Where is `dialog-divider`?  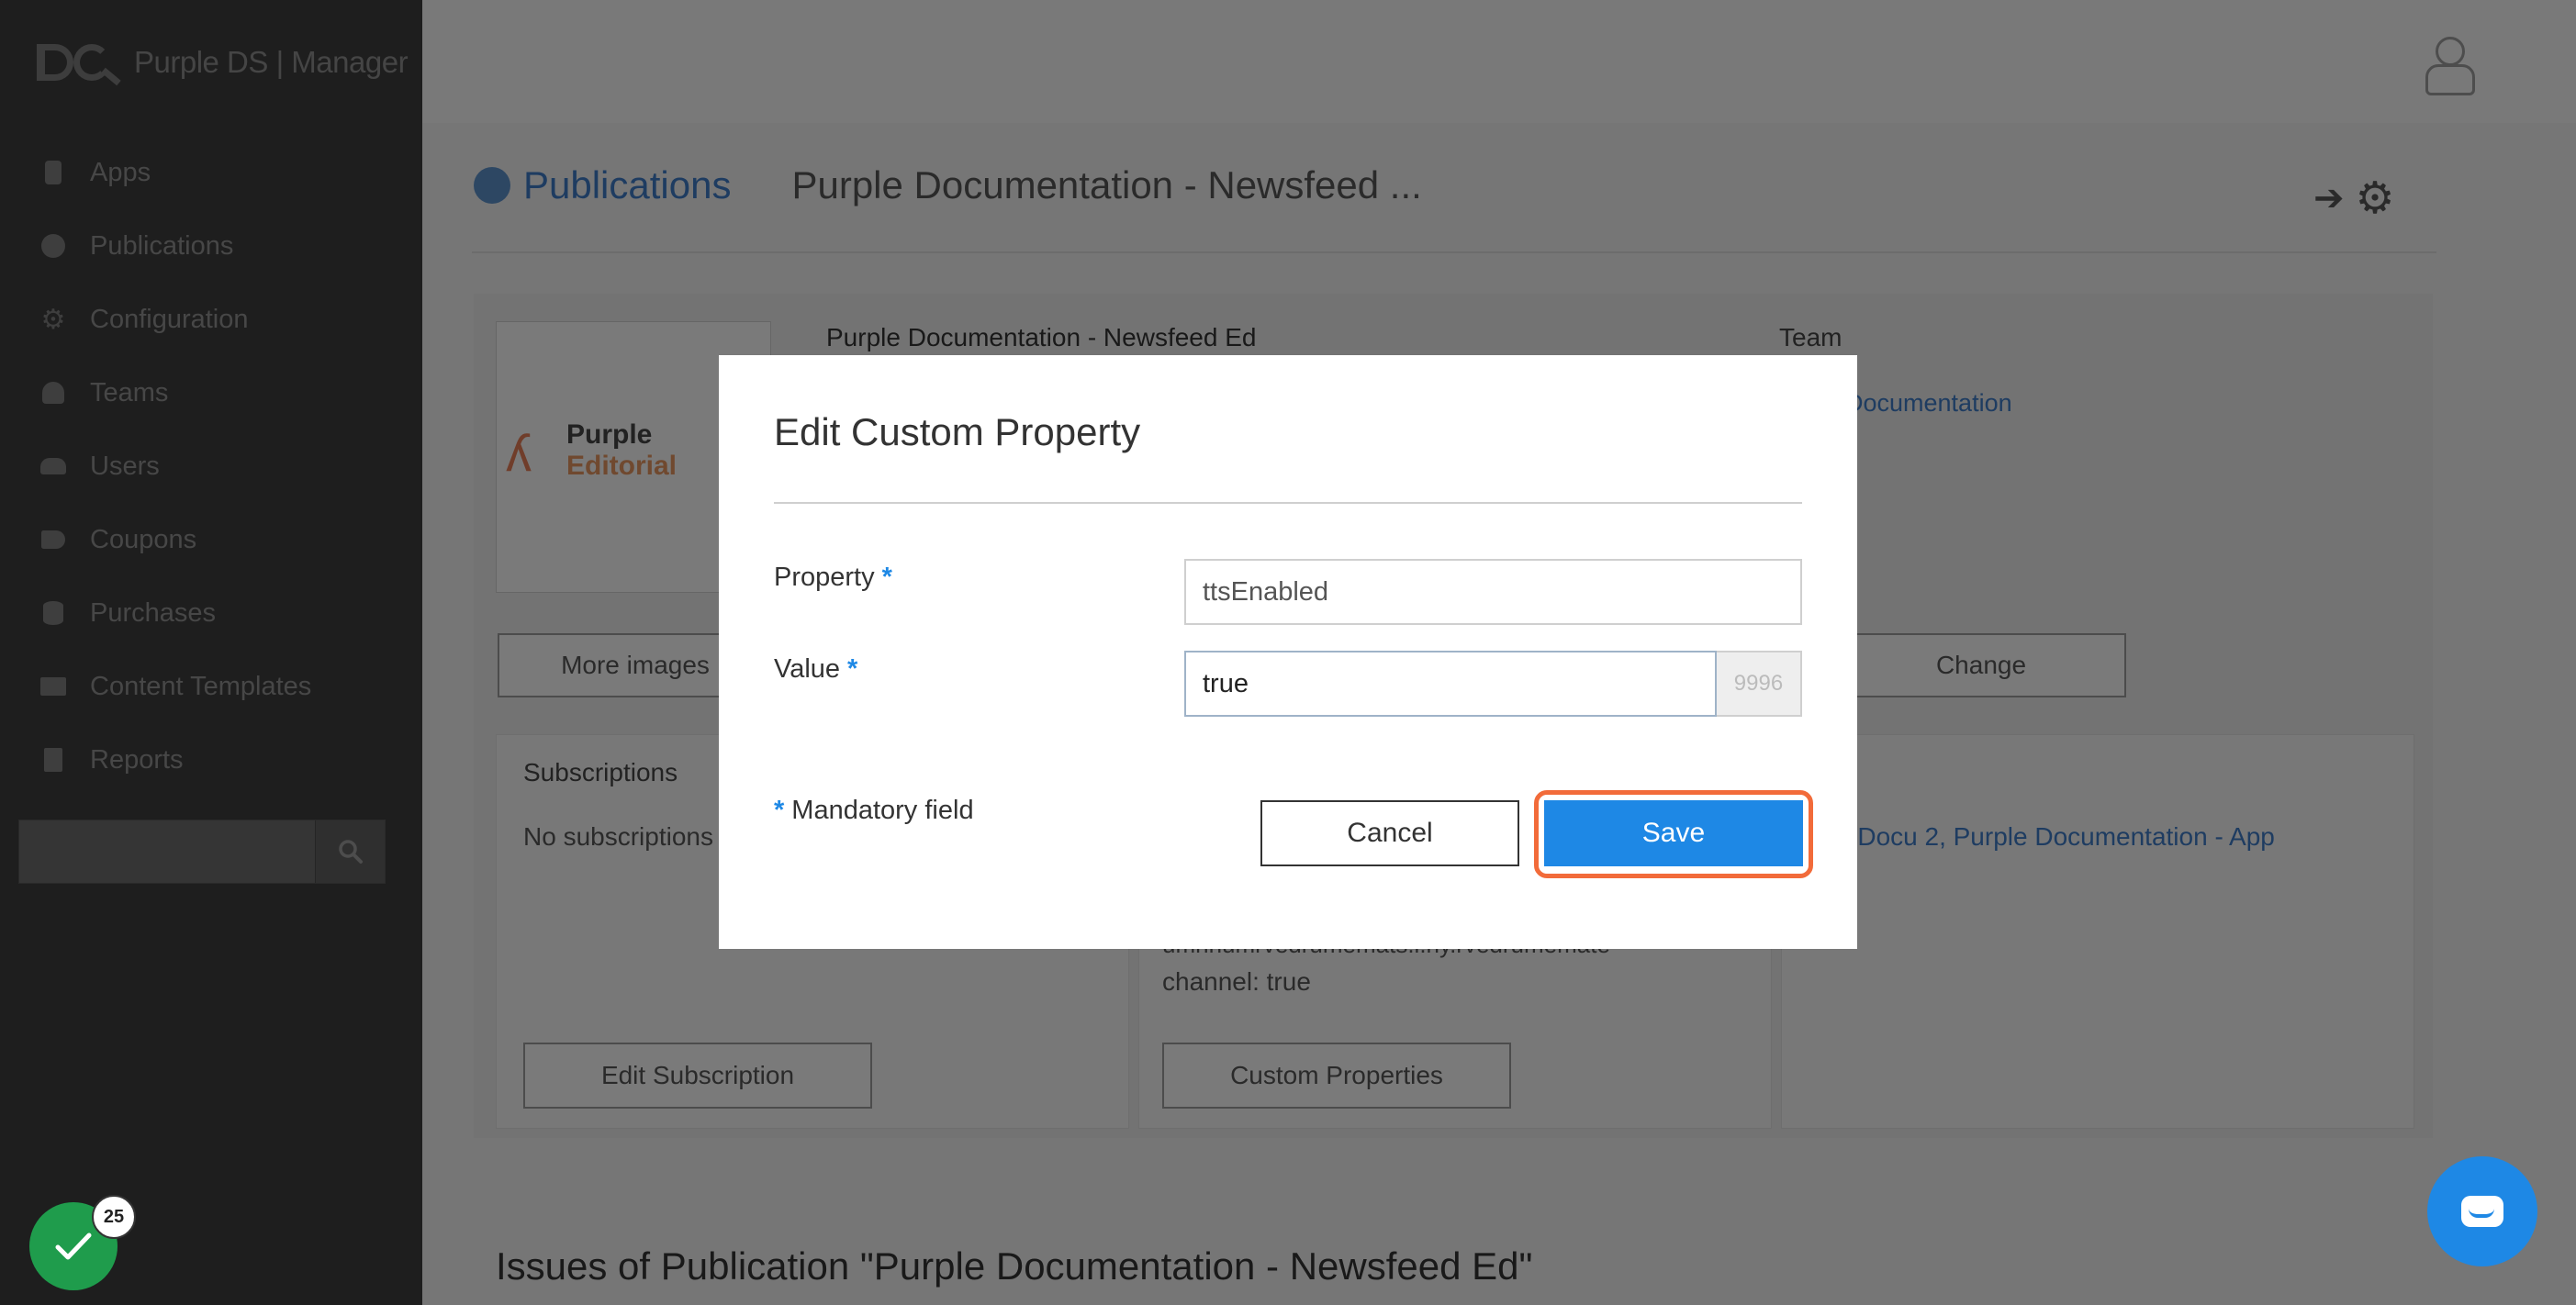 dialog-divider is located at coordinates (1288, 503).